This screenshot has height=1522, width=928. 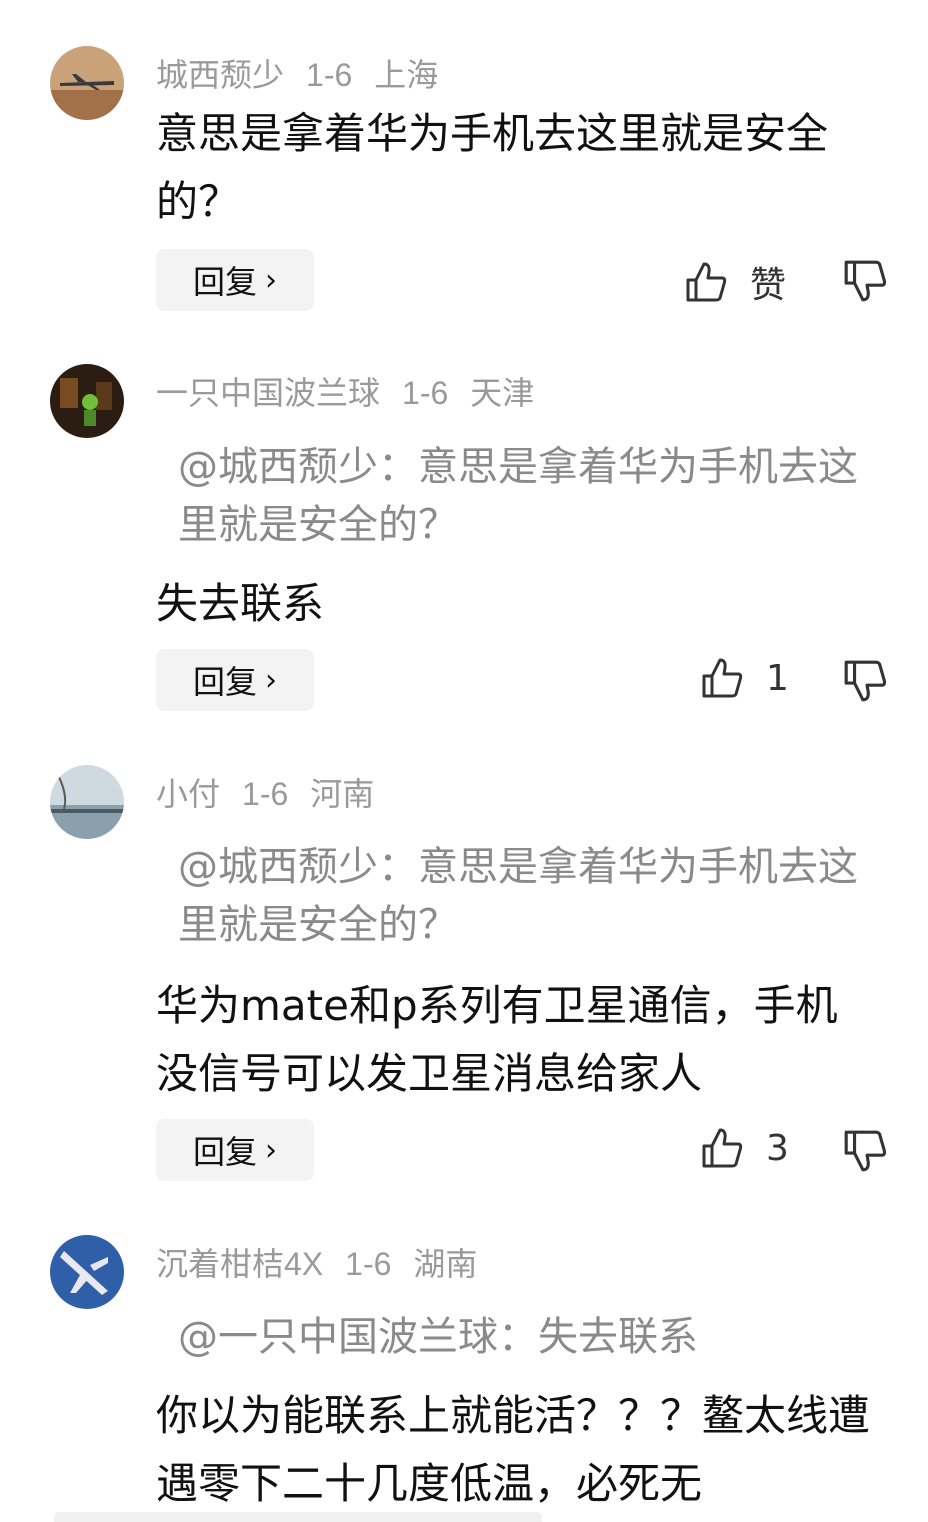 I want to click on comment-location: 上海, so click(x=406, y=75).